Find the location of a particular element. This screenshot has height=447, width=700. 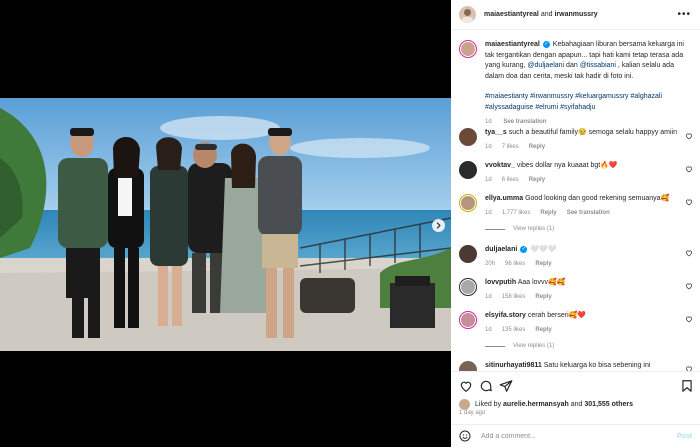

coauthor-username: irwanmussry is located at coordinates (575, 14).